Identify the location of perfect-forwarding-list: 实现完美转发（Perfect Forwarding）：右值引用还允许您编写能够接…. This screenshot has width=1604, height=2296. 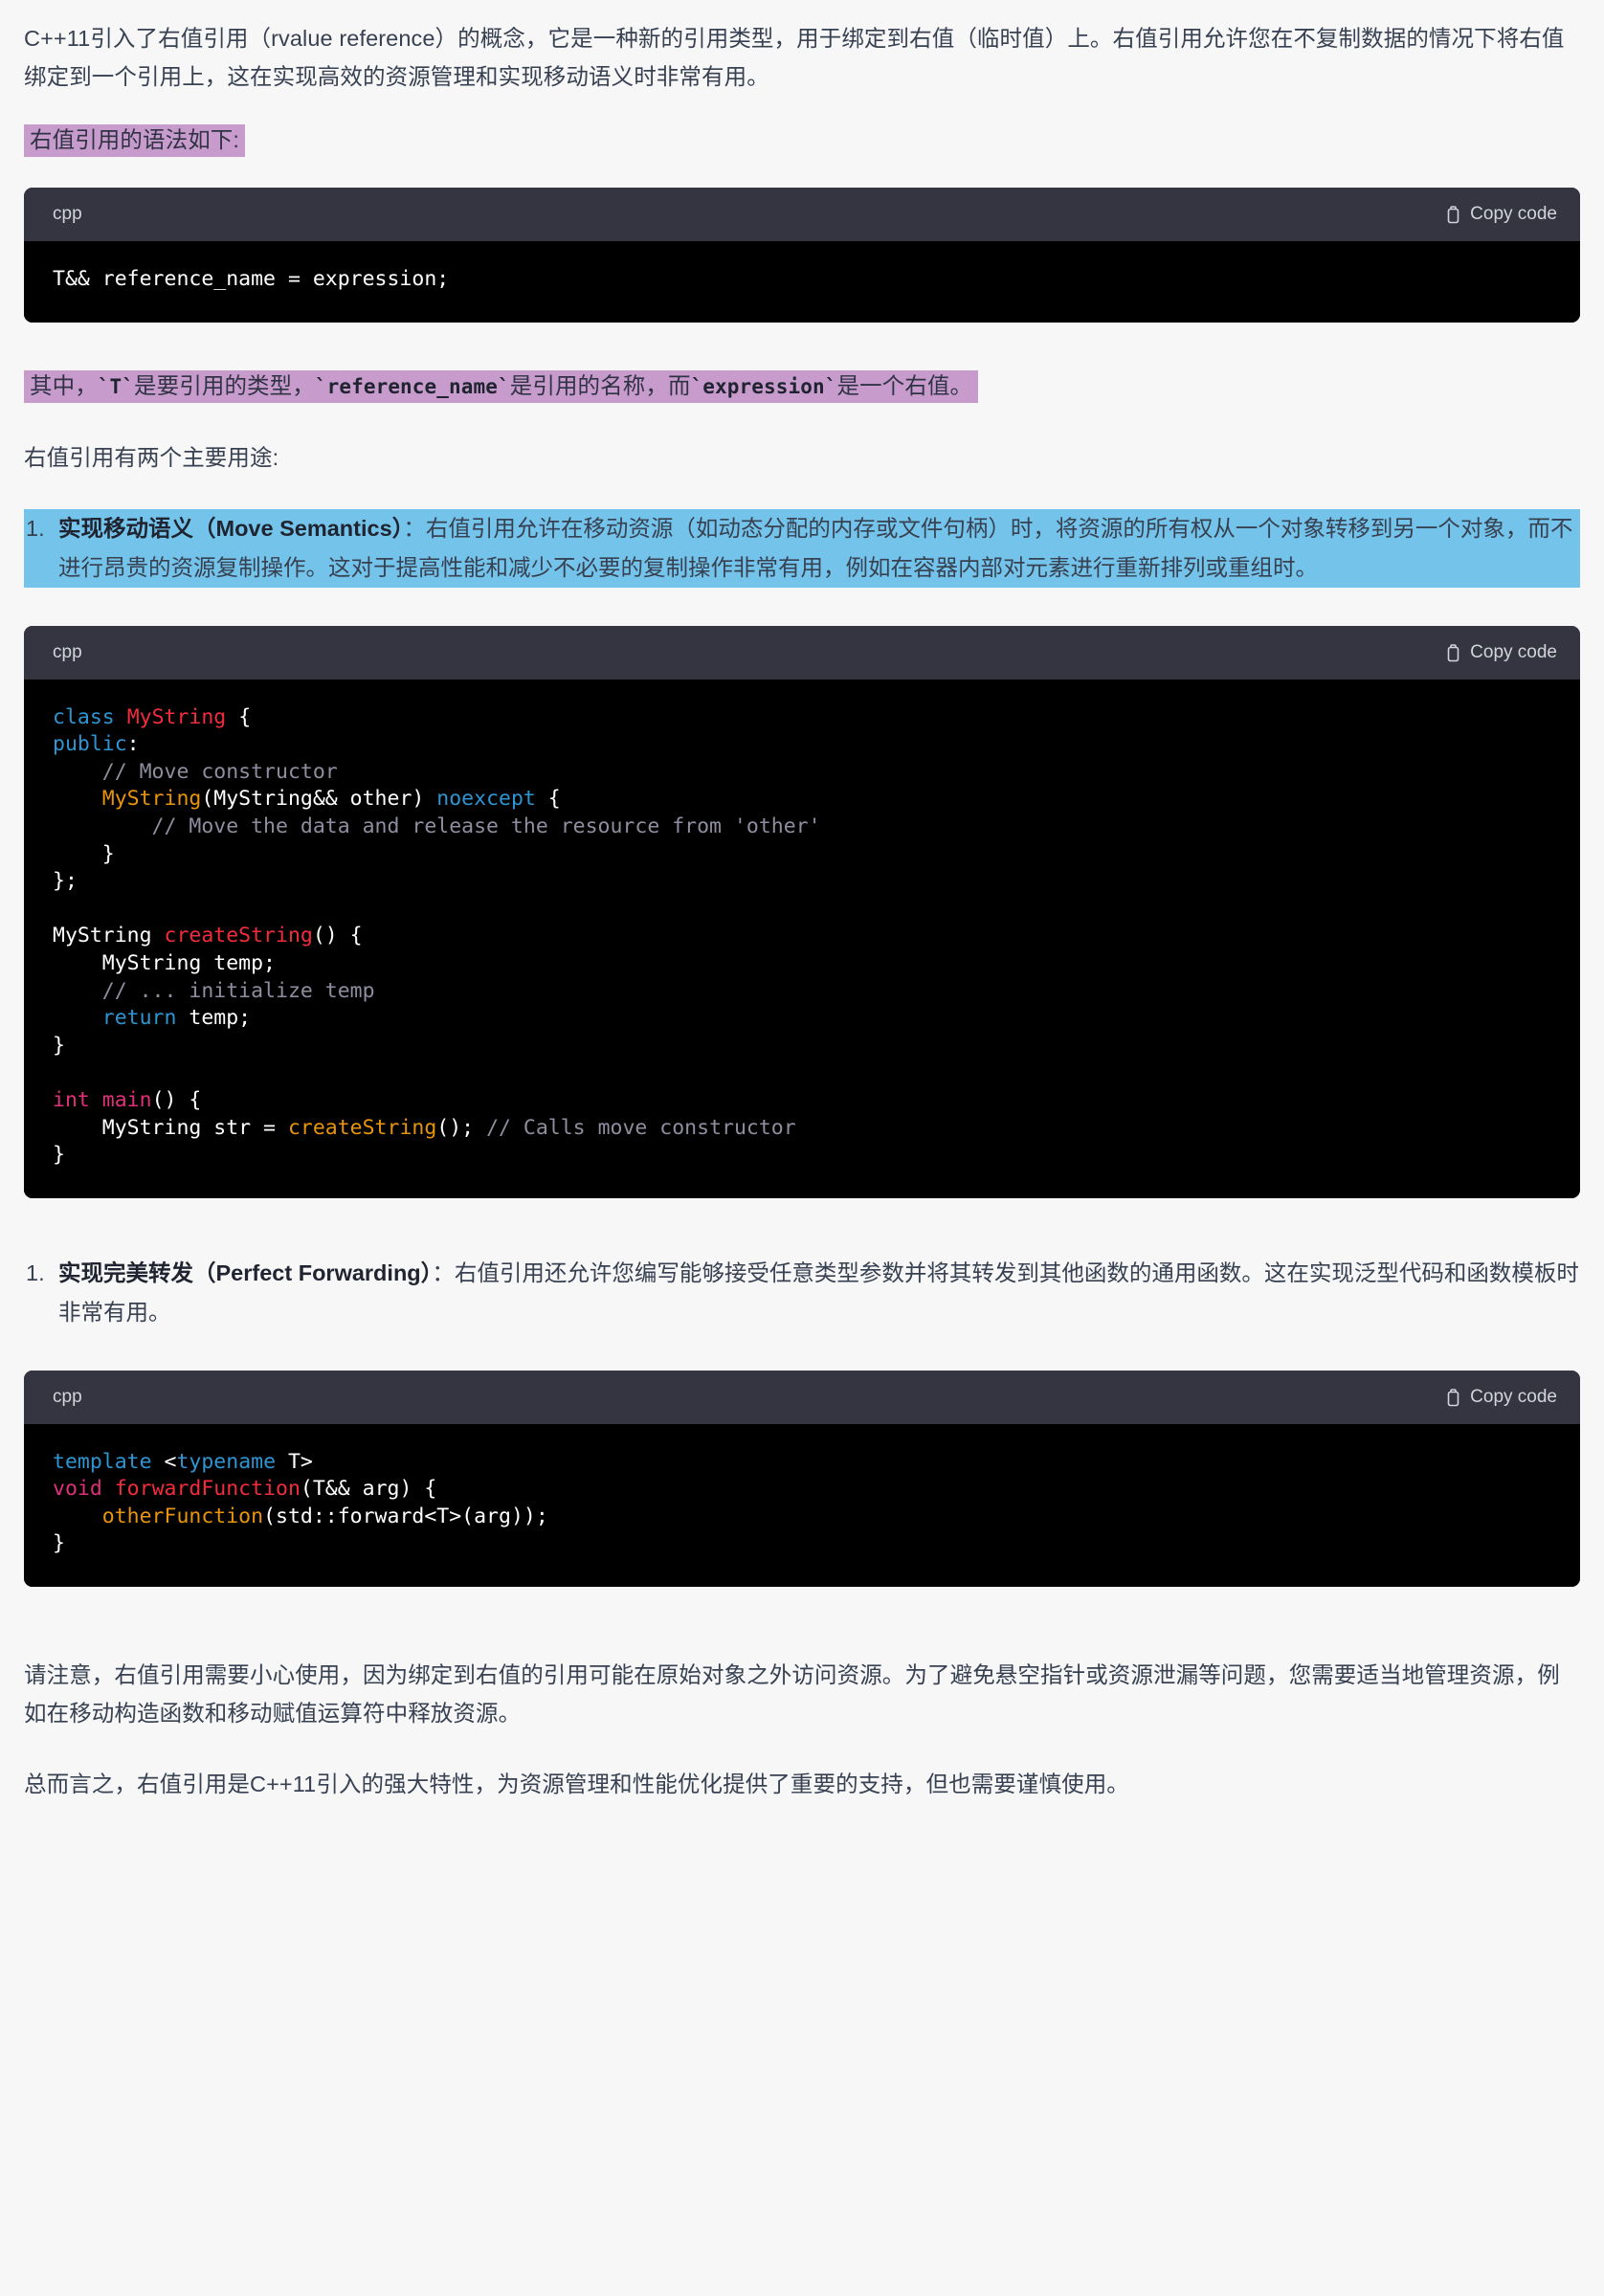
(802, 1293).